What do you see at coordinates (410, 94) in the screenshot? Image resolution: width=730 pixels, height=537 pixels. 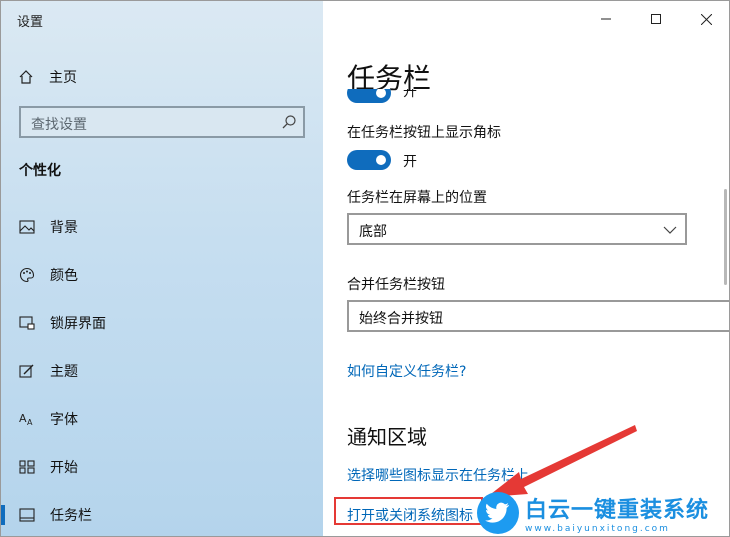 I see `top-toggle-state: 开` at bounding box center [410, 94].